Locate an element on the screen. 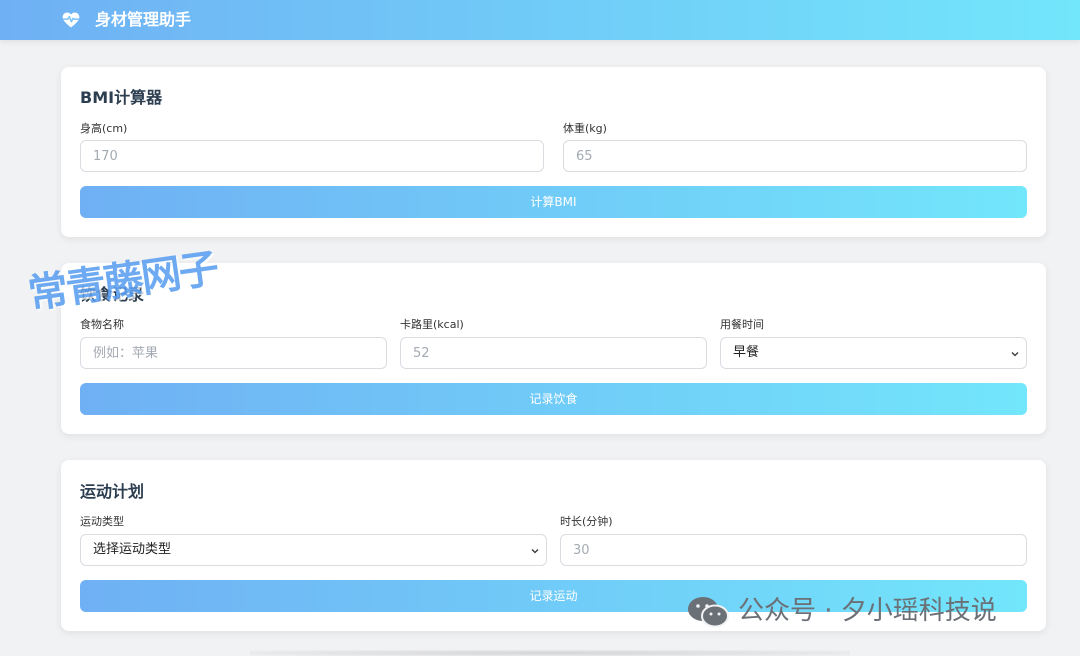 This screenshot has height=656, width=1080. exercise-type-selected-value: 选择运动类型 is located at coordinates (132, 549).